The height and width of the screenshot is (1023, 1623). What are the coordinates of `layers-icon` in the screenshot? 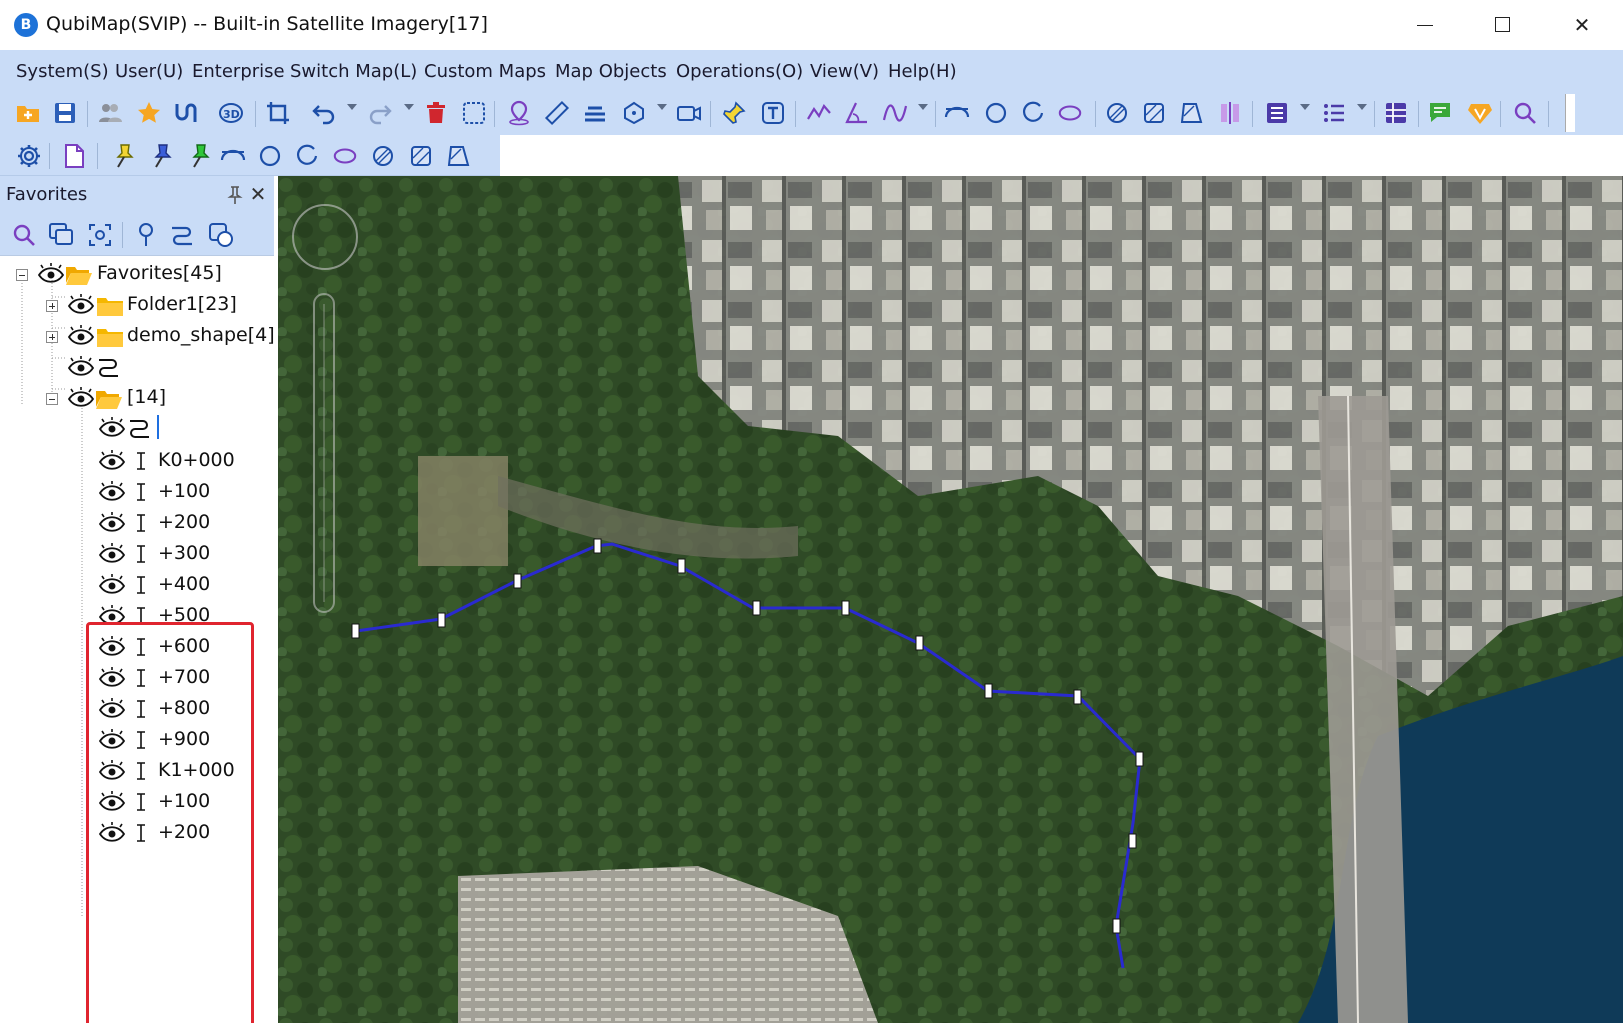 It's located at (61, 235).